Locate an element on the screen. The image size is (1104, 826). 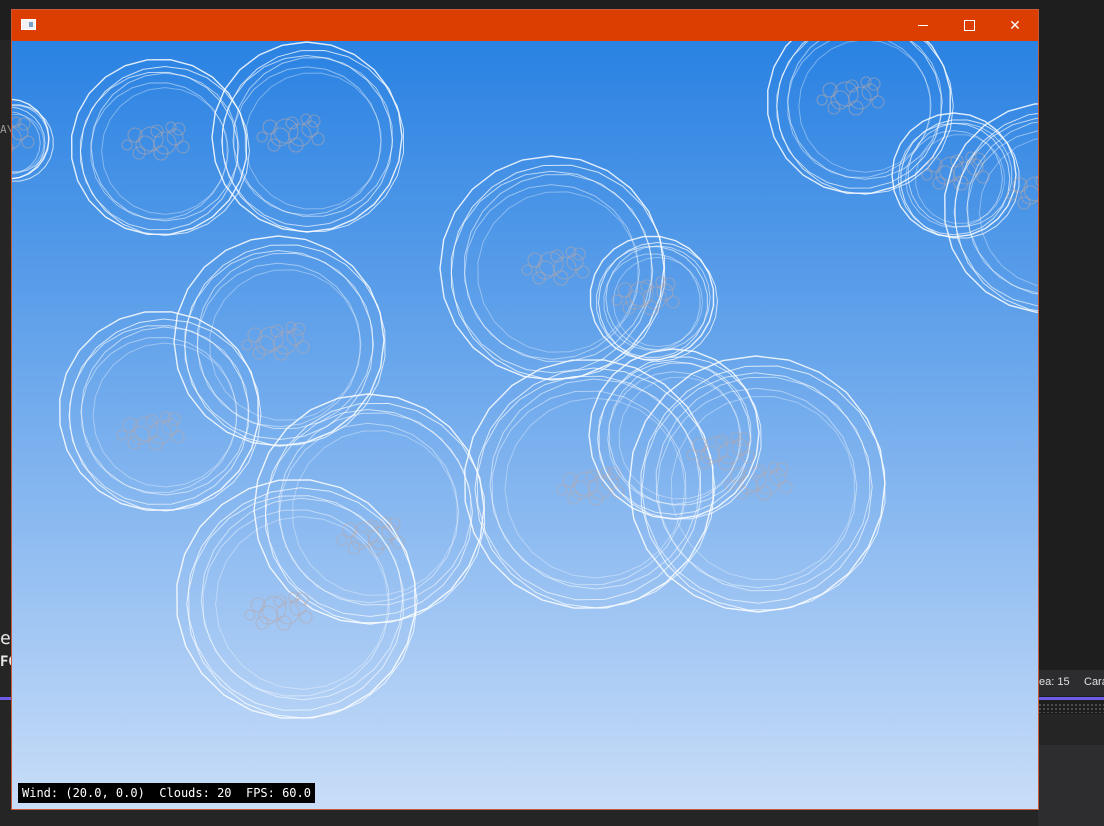
maximize-icon is located at coordinates (969, 25).